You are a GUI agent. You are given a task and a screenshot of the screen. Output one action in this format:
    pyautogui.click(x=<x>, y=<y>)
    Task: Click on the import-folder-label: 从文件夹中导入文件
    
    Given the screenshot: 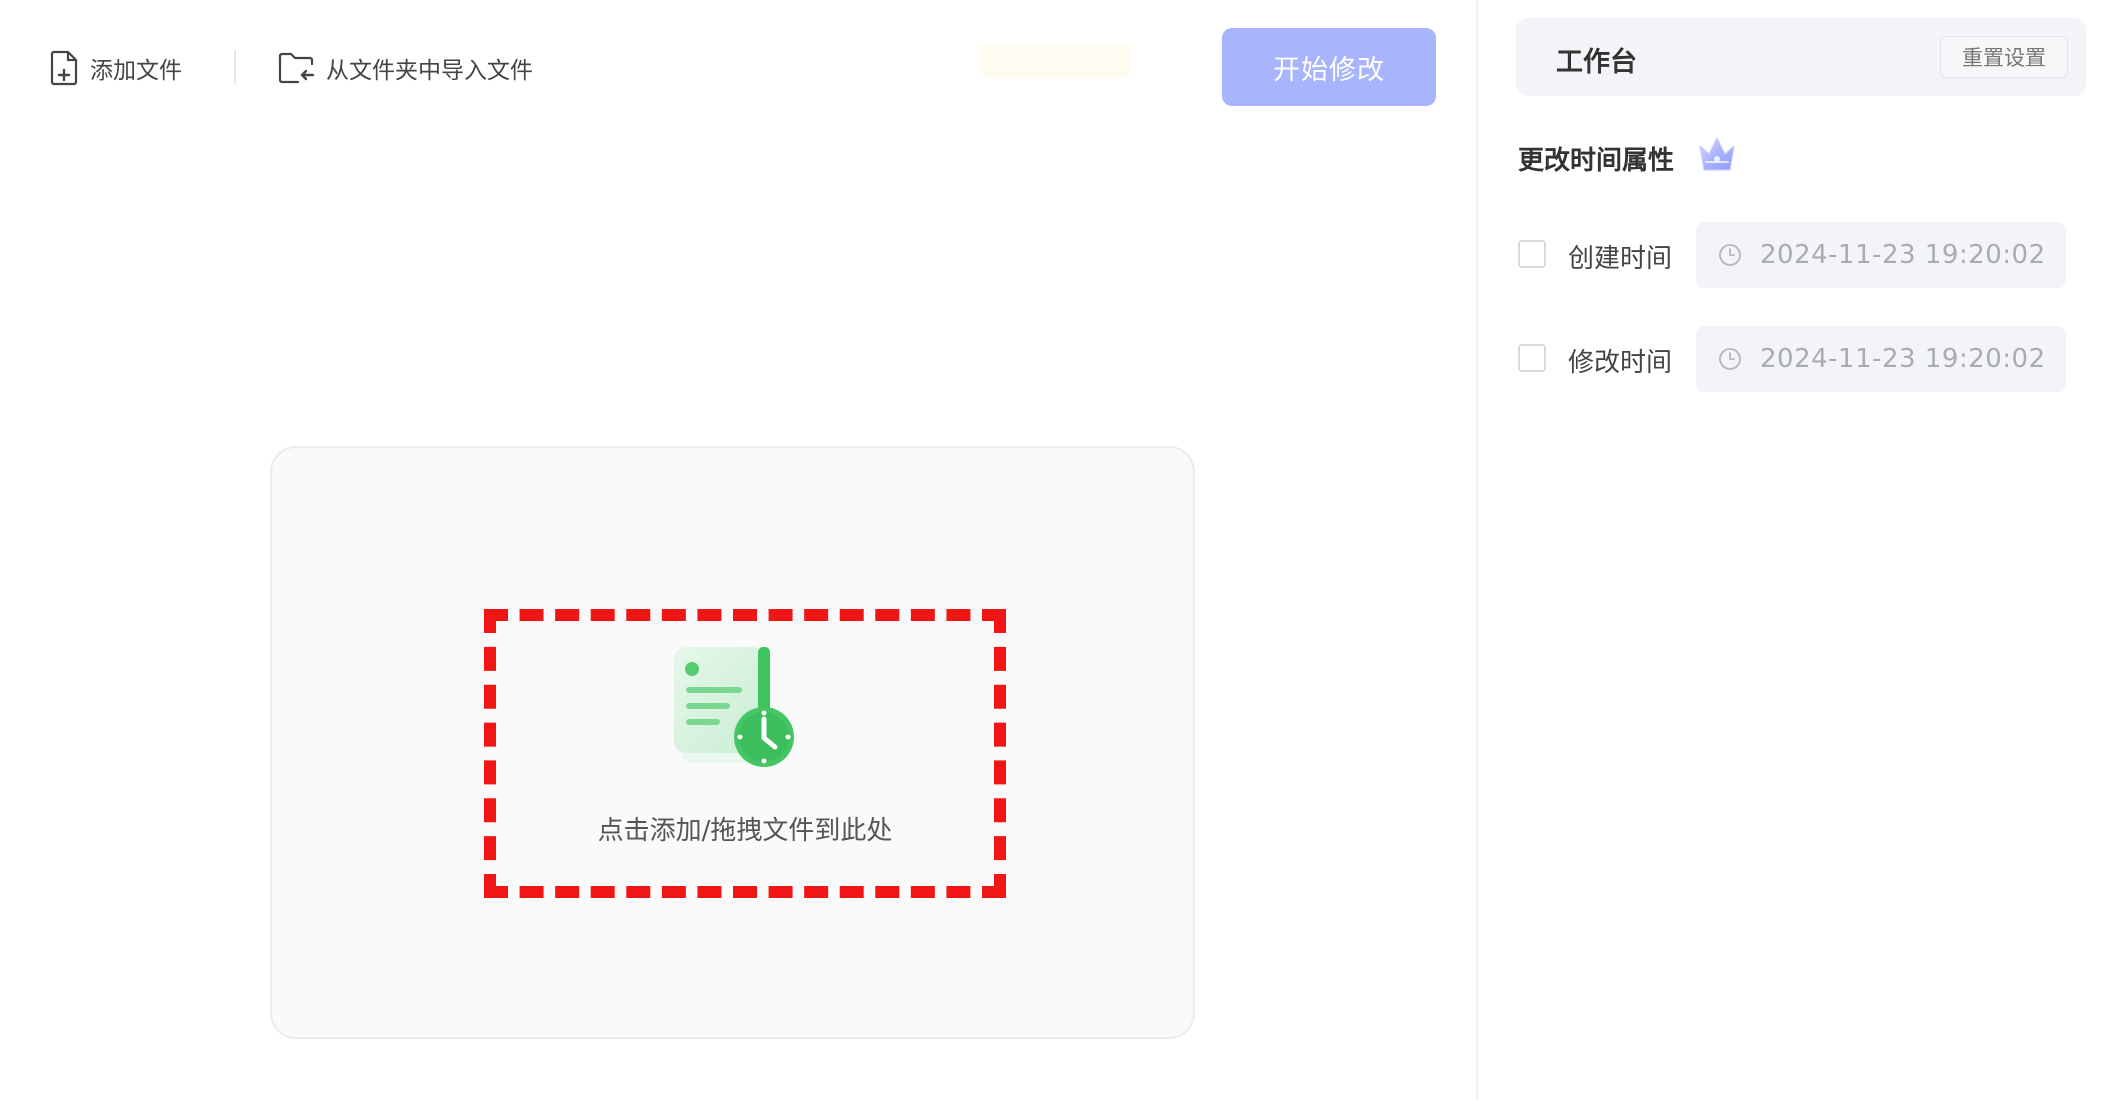 What is the action you would take?
    pyautogui.click(x=429, y=71)
    